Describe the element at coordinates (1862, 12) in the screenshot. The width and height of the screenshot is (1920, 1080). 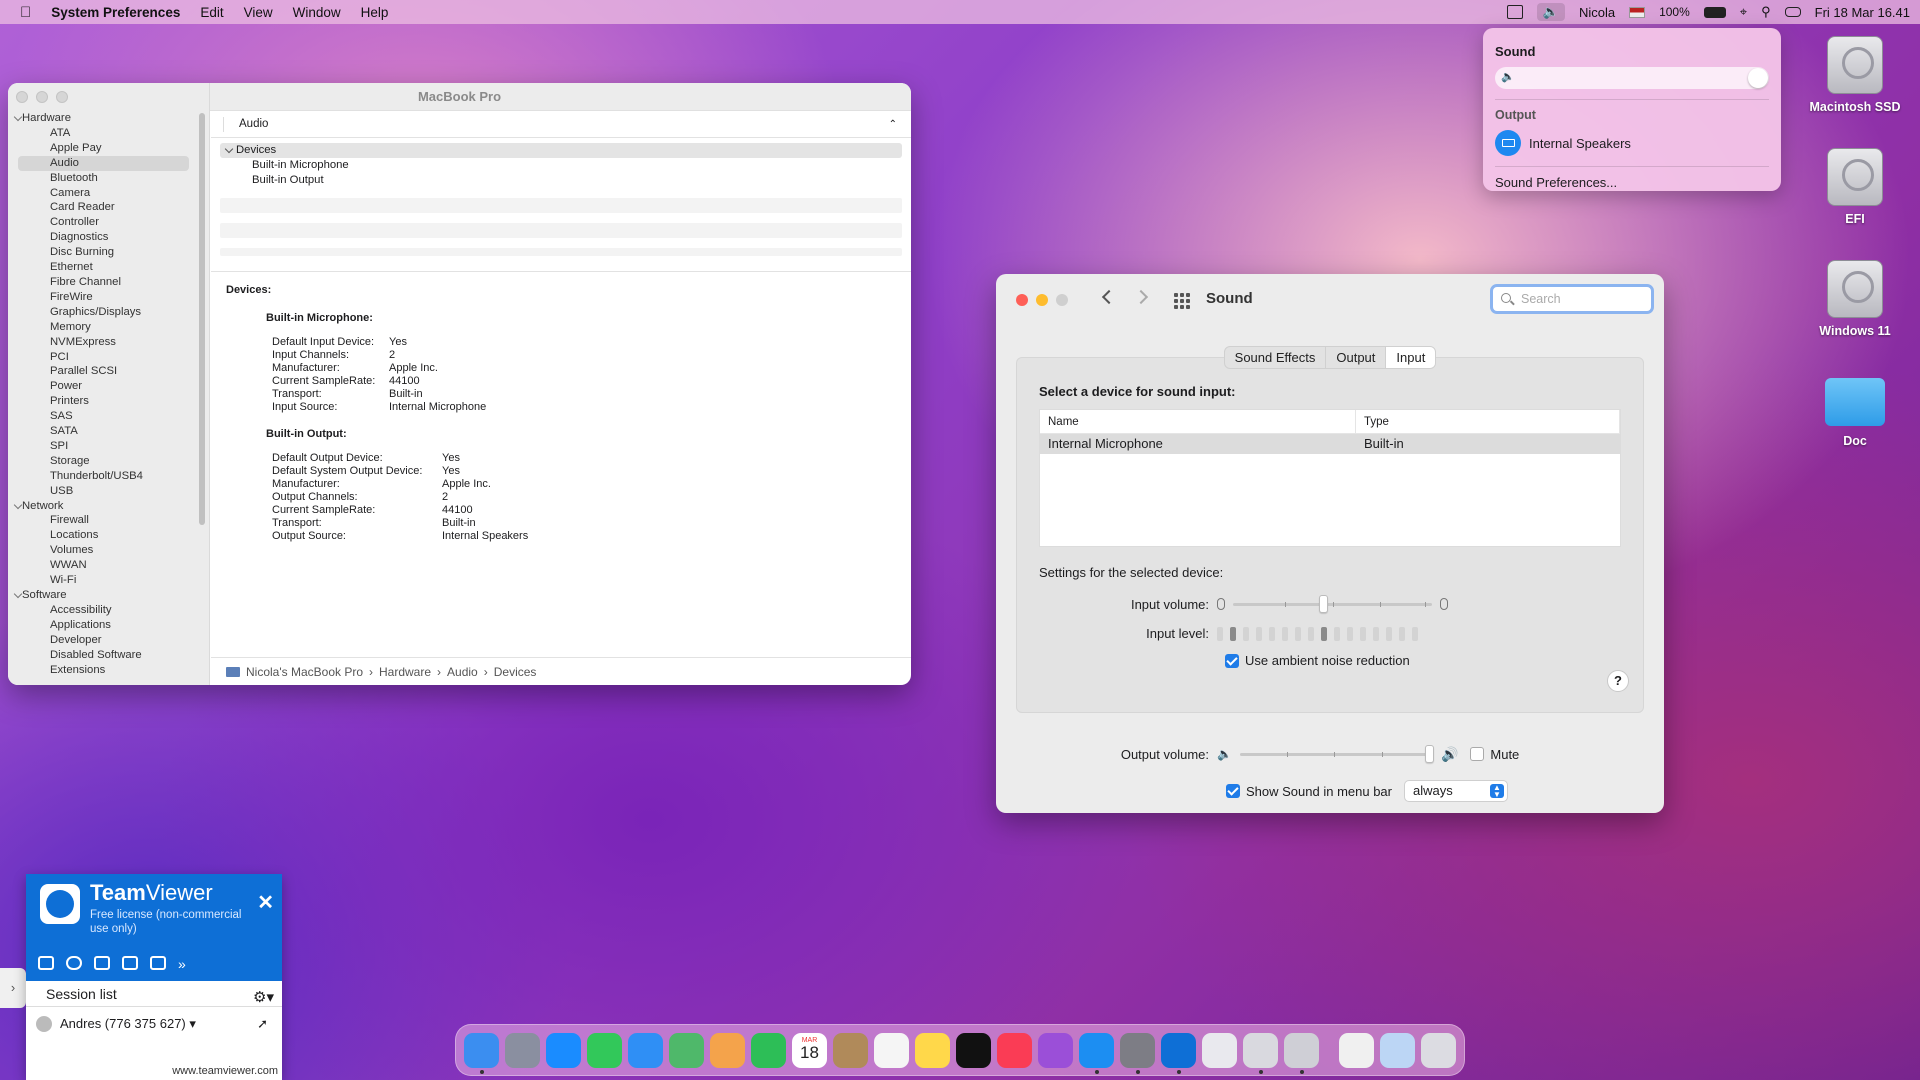
I see `menu-clock: Fri 18 Mar 16.41` at that location.